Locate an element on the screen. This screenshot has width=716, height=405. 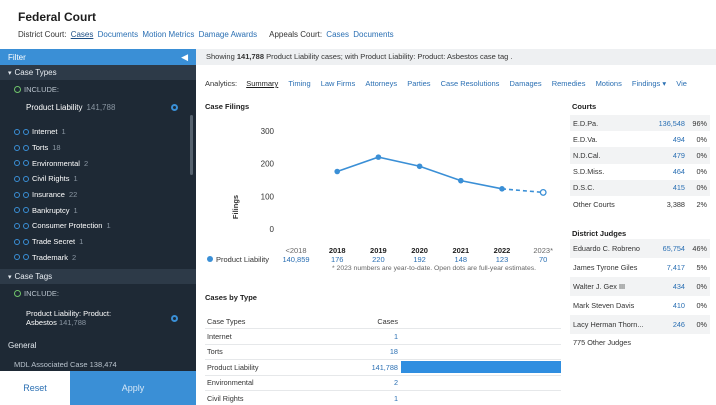
tab-case-resolutions: Case Resolutions is located at coordinates (470, 83).